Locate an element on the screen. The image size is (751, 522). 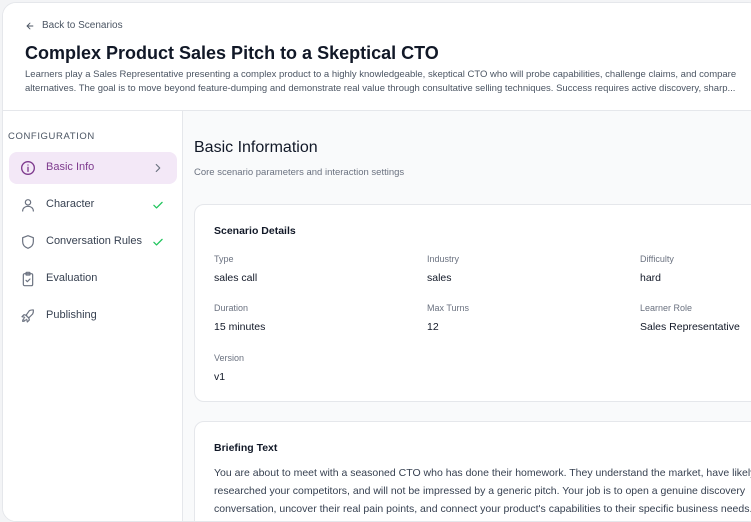
chevron-right-icon is located at coordinates (158, 168).